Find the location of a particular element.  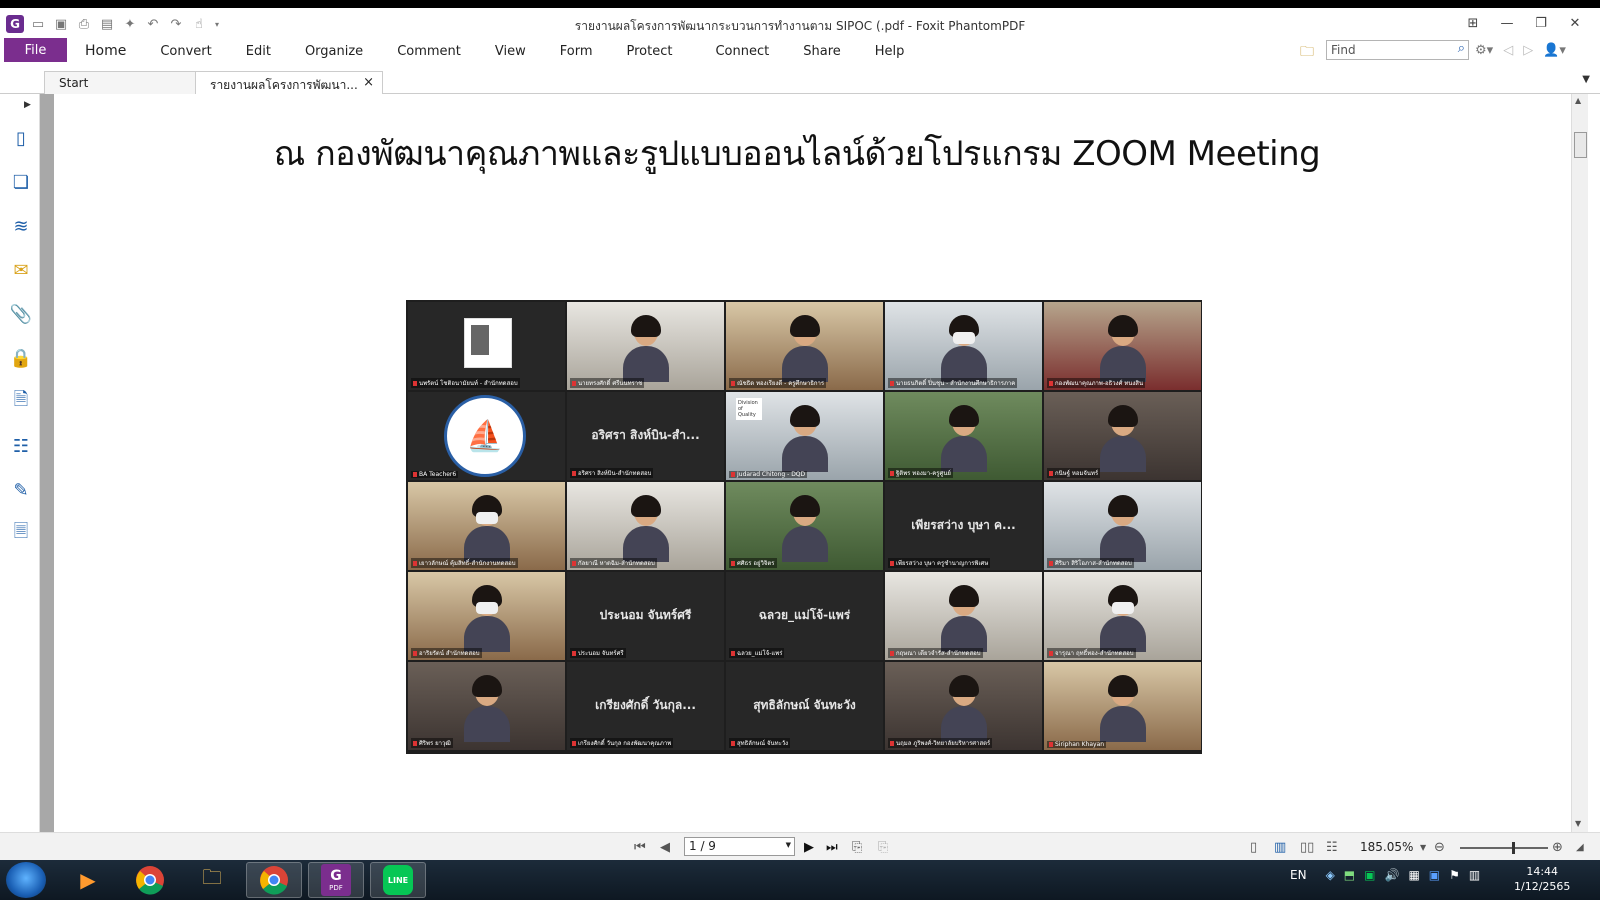

line-app-icon: LINE is located at coordinates (398, 880).